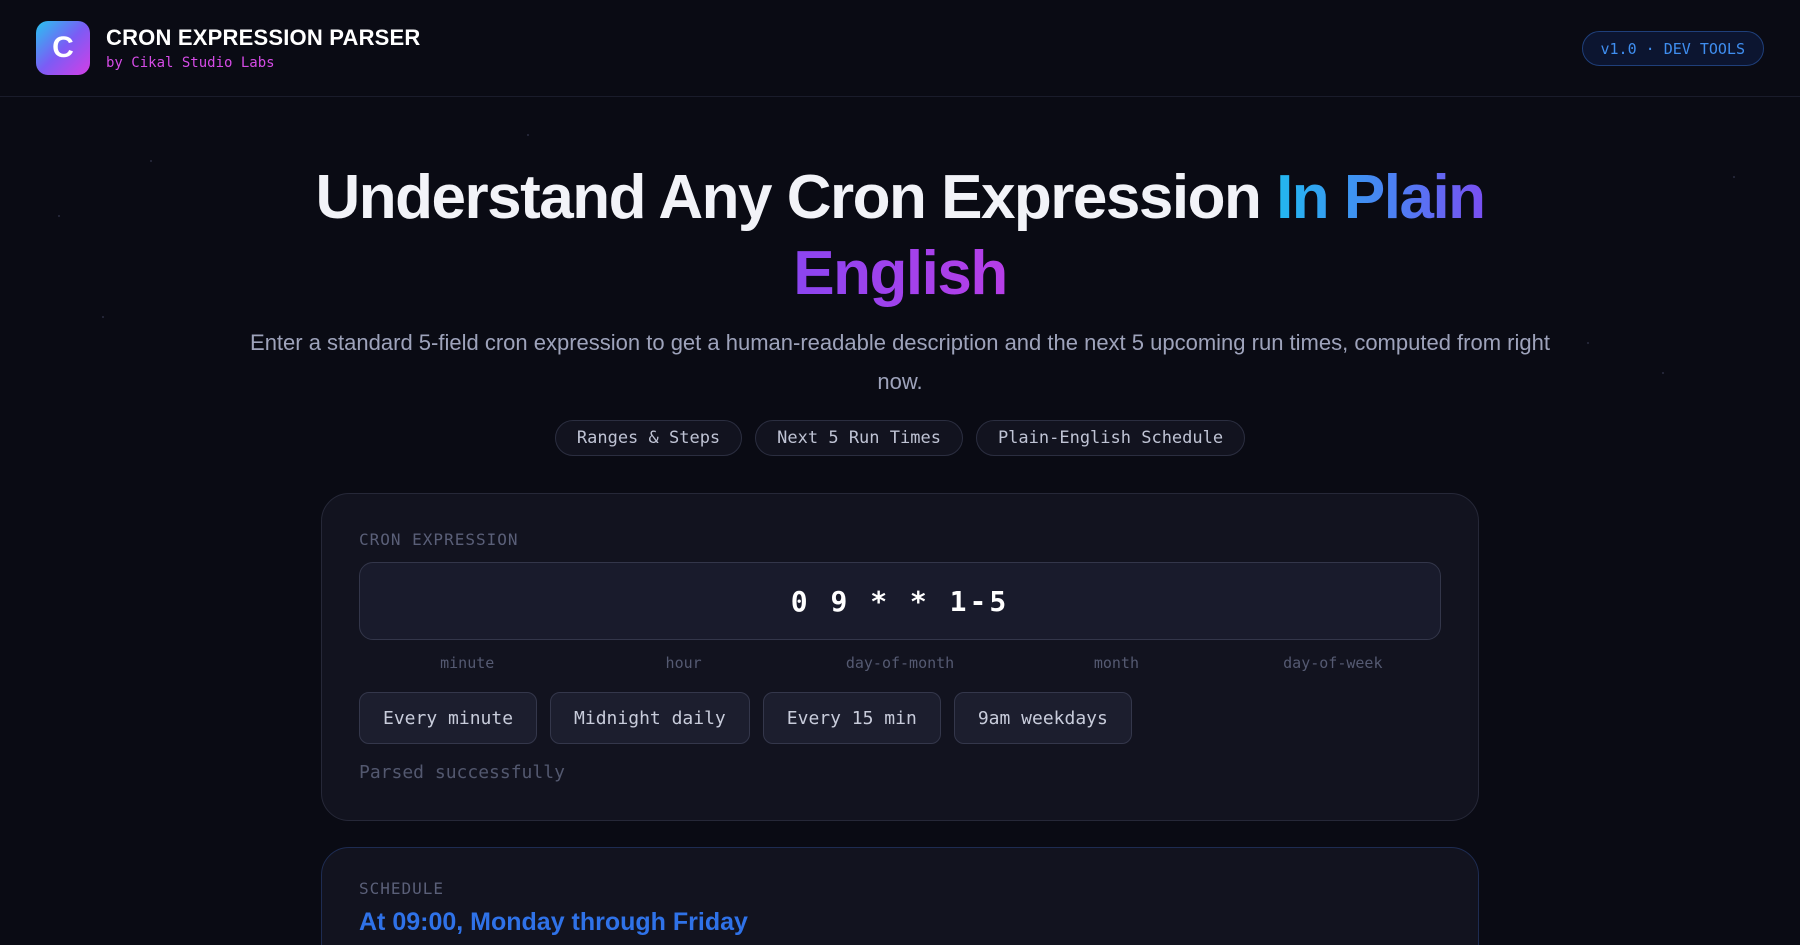  I want to click on field-label-day-of-week: day-of-week, so click(1333, 663).